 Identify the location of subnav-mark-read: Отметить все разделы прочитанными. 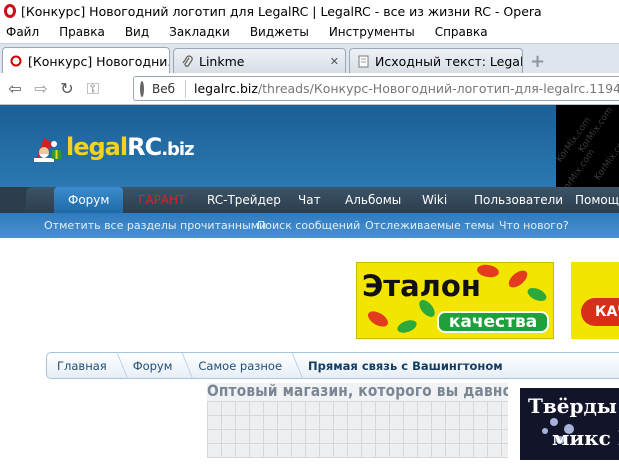
(155, 225).